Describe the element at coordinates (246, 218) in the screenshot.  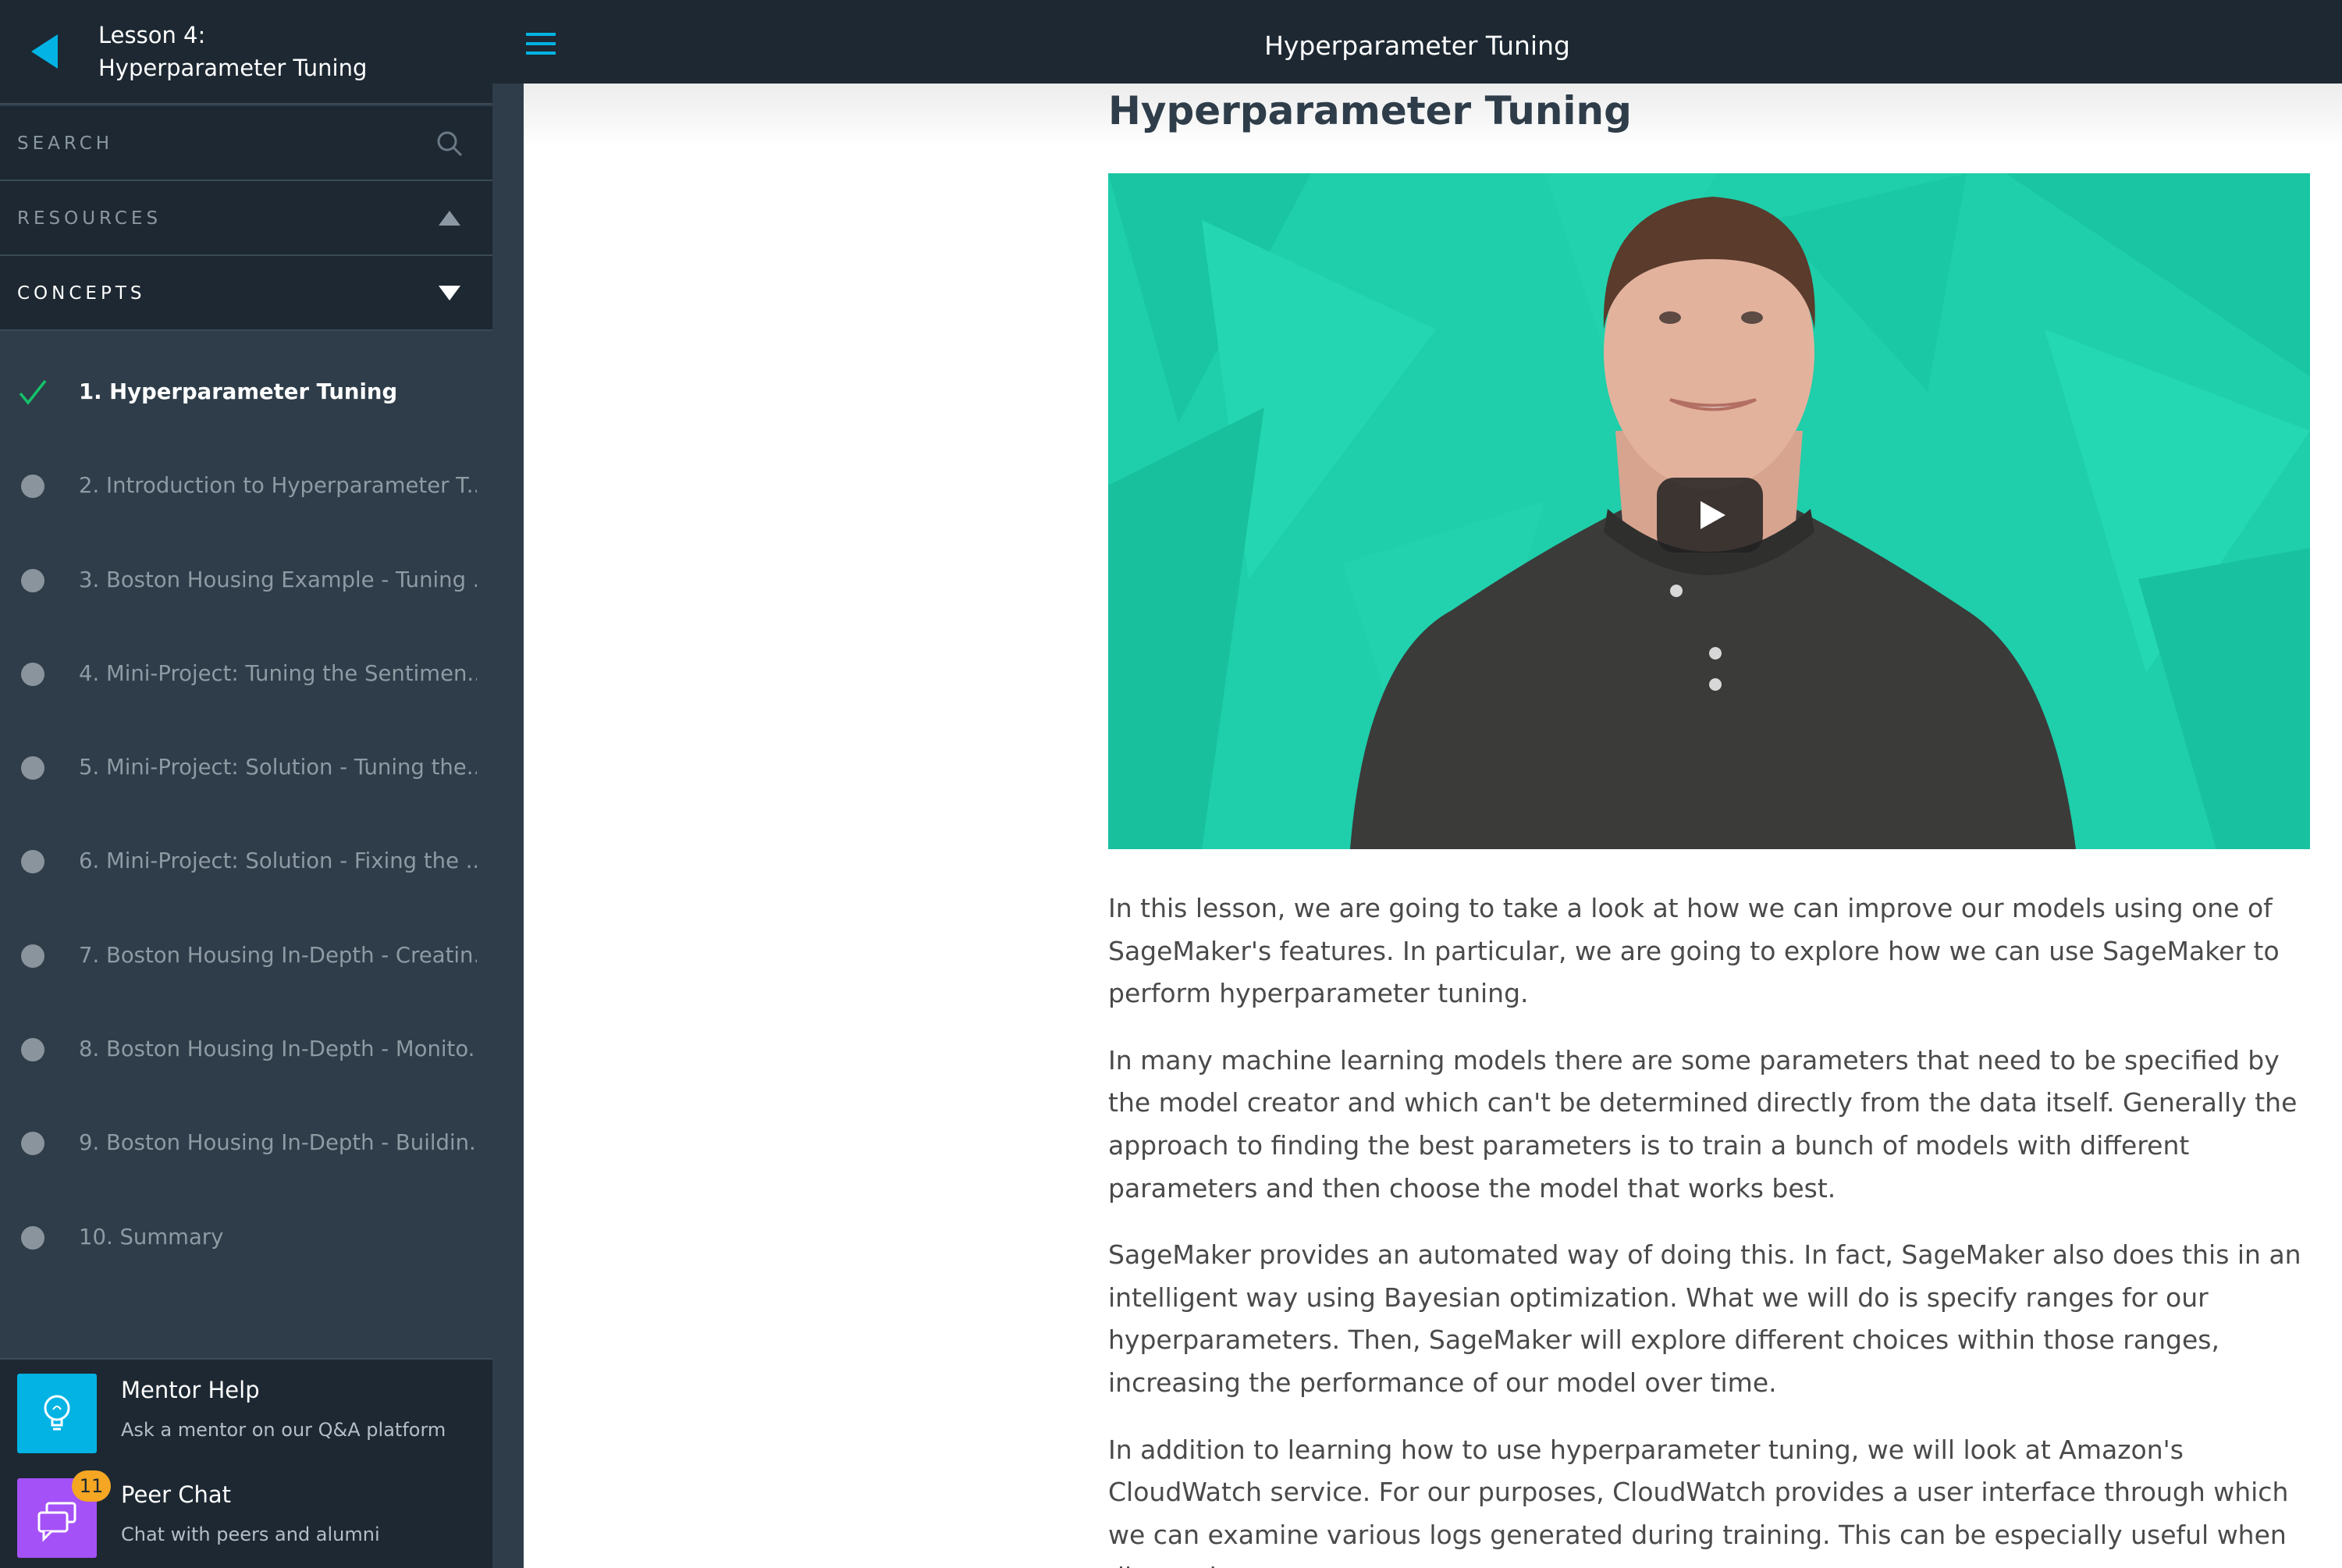
I see `resources-row: RESOURCES` at that location.